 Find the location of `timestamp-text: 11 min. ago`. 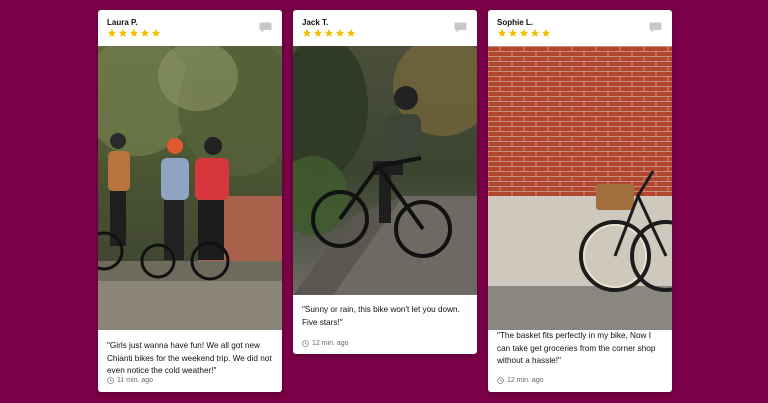

timestamp-text: 11 min. ago is located at coordinates (135, 380).